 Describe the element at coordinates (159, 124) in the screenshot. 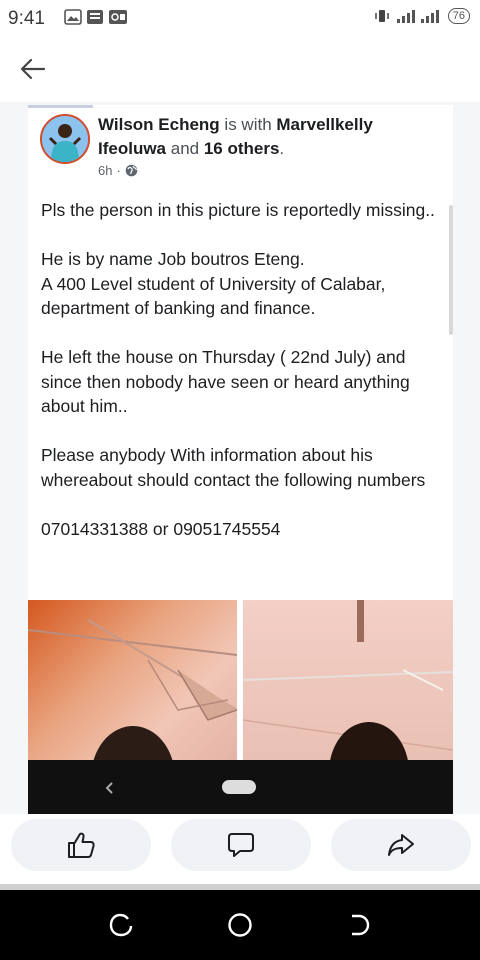

I see `author-name: Wilson Echeng` at that location.